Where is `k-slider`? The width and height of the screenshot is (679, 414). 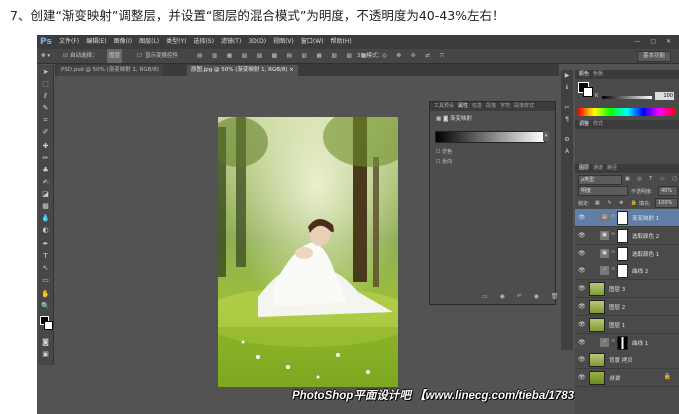 k-slider is located at coordinates (627, 97).